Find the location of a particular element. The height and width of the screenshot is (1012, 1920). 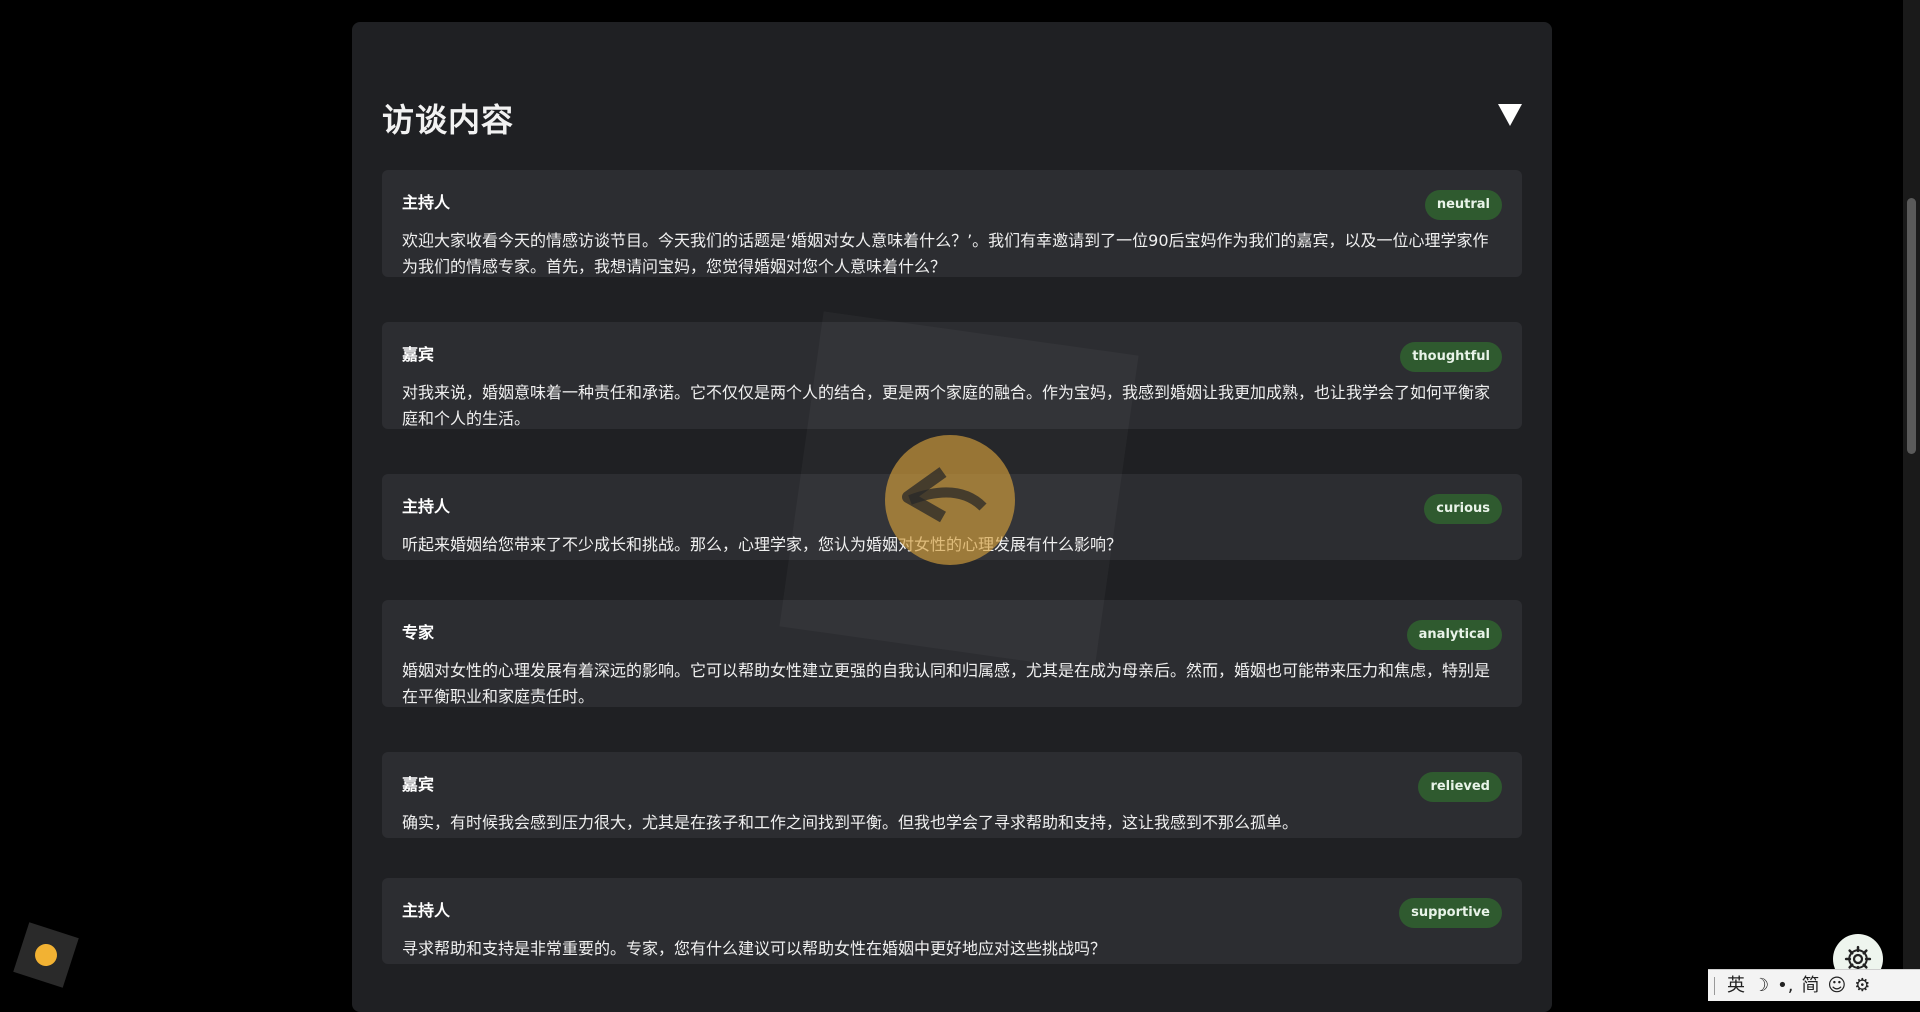

scrollbar-thumb is located at coordinates (1911, 326).